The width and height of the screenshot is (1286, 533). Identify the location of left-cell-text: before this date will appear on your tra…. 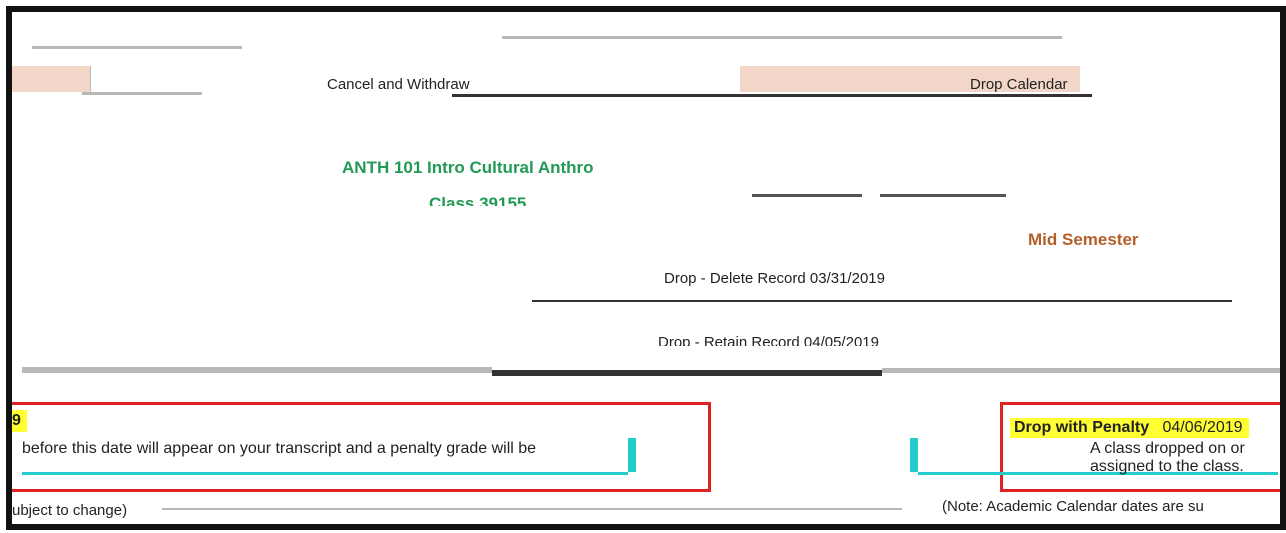
(279, 448).